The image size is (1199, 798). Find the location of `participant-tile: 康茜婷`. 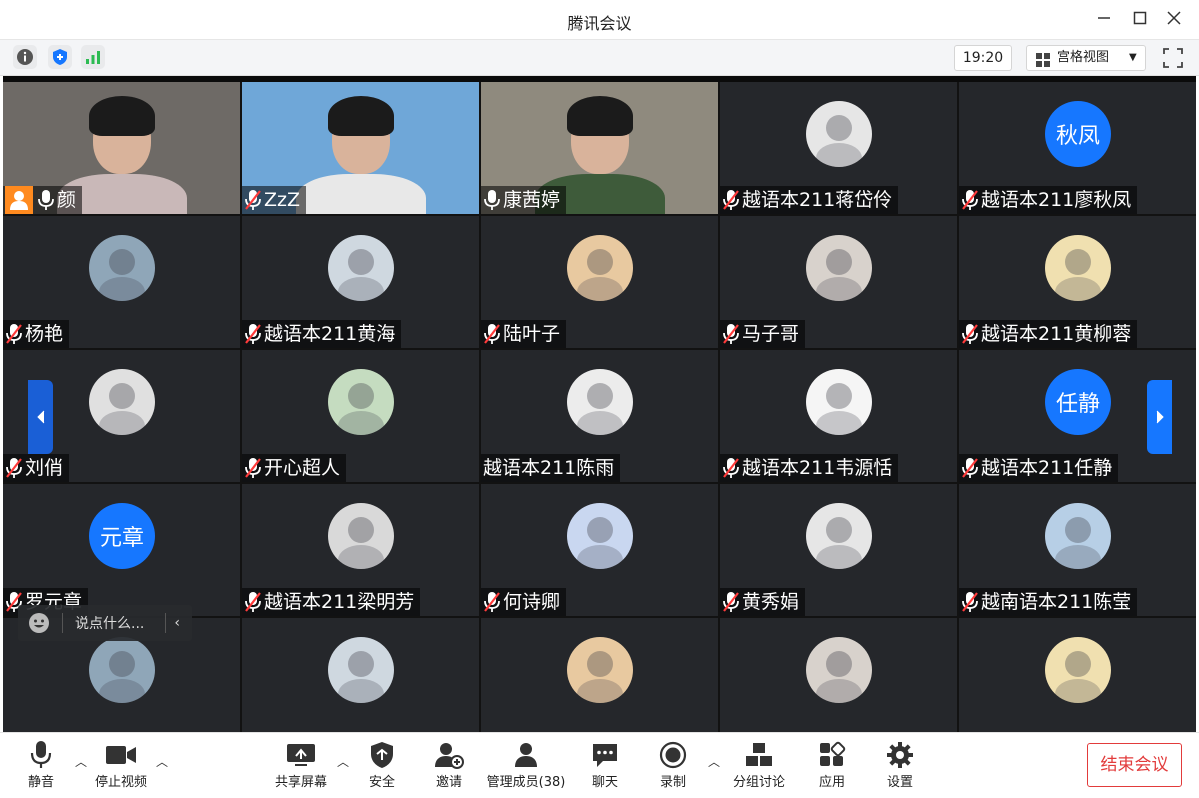

participant-tile: 康茜婷 is located at coordinates (599, 148).